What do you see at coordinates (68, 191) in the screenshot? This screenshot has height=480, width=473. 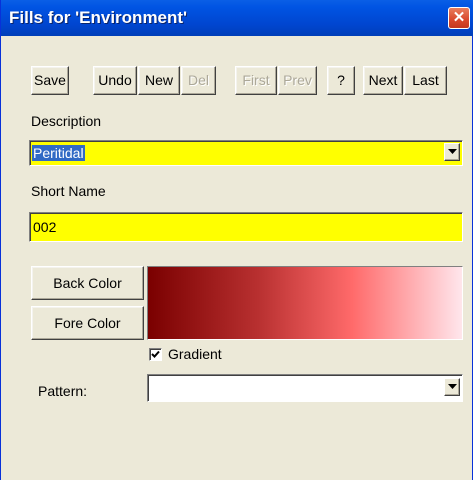 I see `short-name-label: Short Name` at bounding box center [68, 191].